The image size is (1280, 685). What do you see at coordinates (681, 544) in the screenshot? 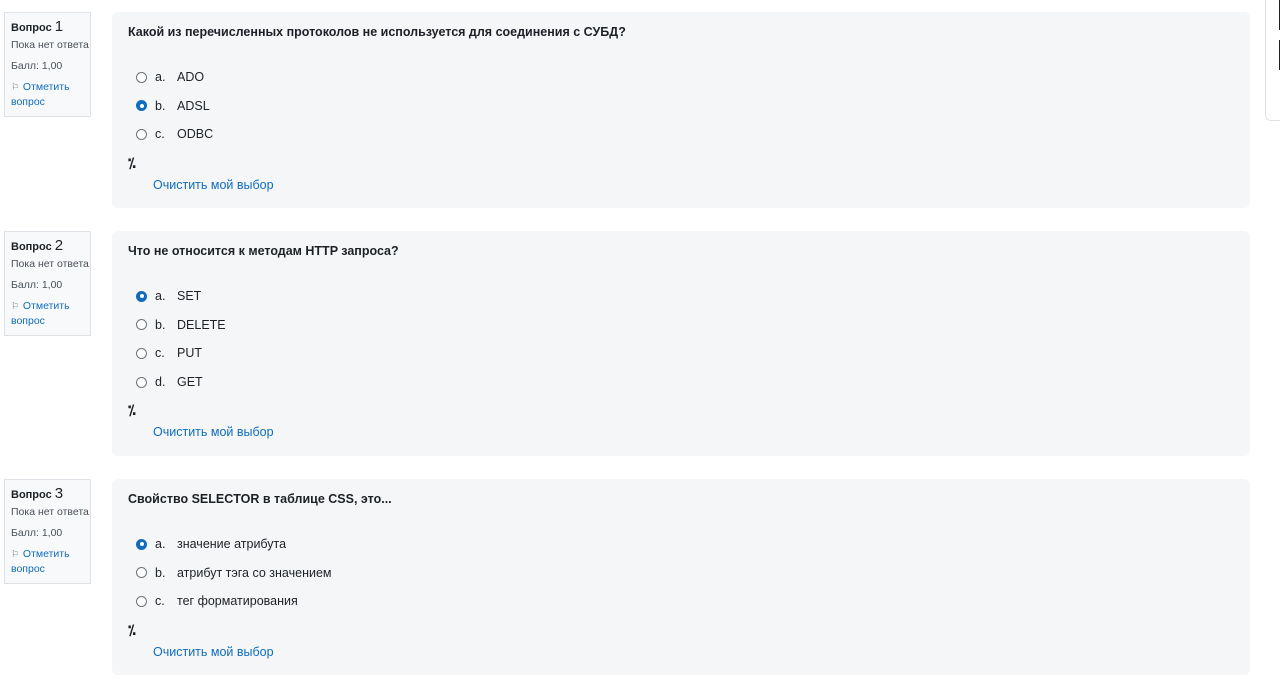
I see `answer-option: a. значение атрибута` at bounding box center [681, 544].